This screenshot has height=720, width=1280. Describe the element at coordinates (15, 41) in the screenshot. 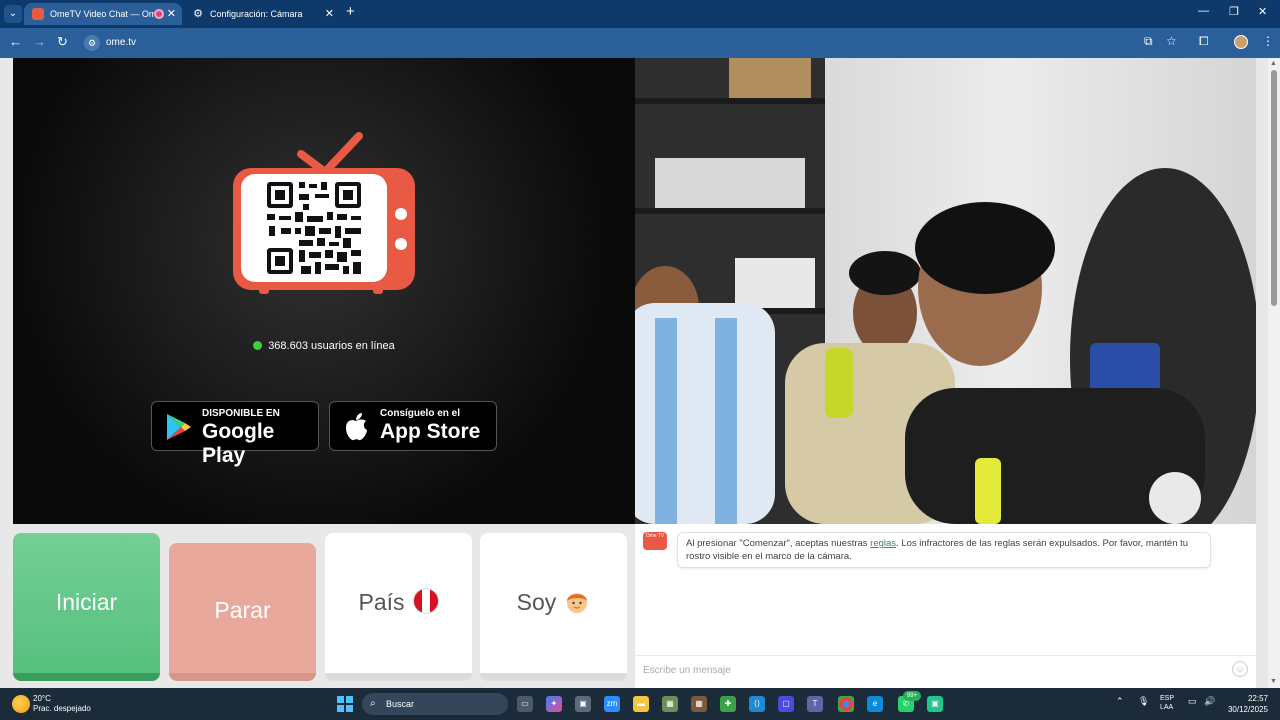

I see `back-button: ←` at that location.